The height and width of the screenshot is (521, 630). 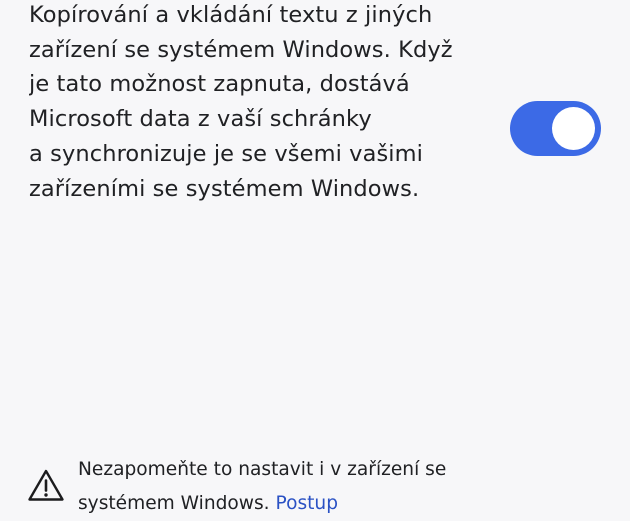 I want to click on description-line: je tato možnost zapnuta, dostává, so click(x=219, y=84).